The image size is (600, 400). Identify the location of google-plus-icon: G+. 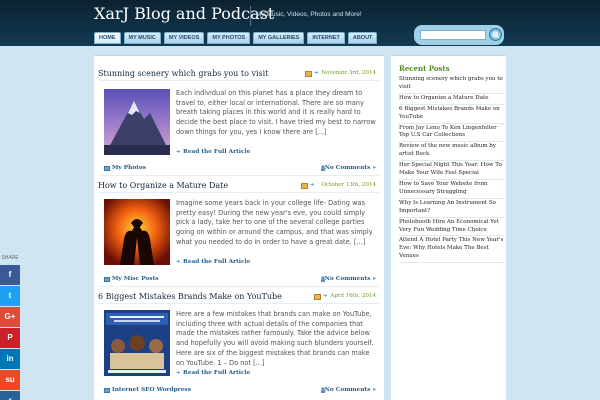
(10, 316).